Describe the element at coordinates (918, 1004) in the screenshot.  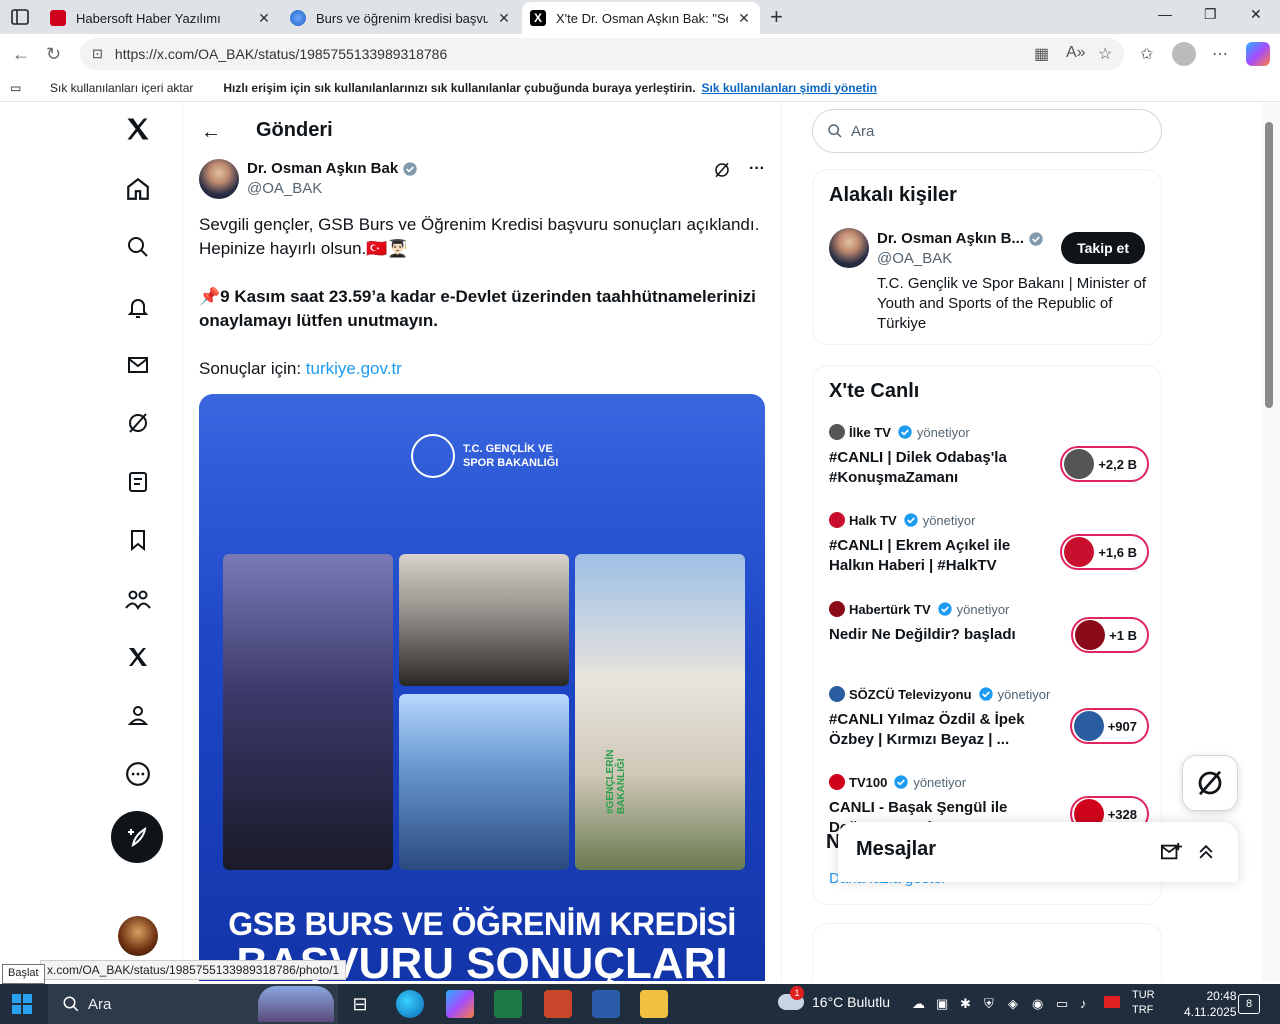
I see `network-tray-icon: ☁` at that location.